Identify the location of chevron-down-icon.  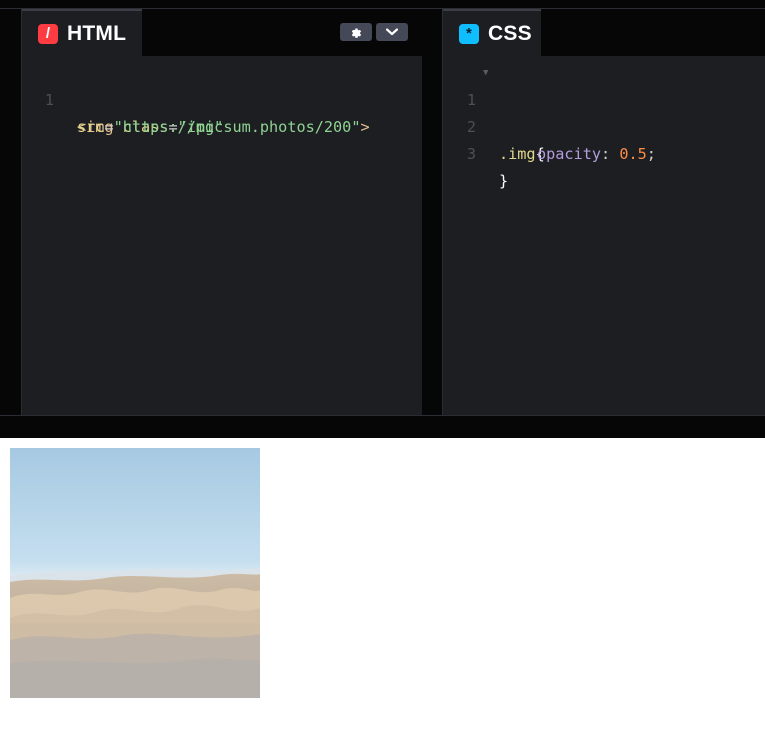
(392, 32).